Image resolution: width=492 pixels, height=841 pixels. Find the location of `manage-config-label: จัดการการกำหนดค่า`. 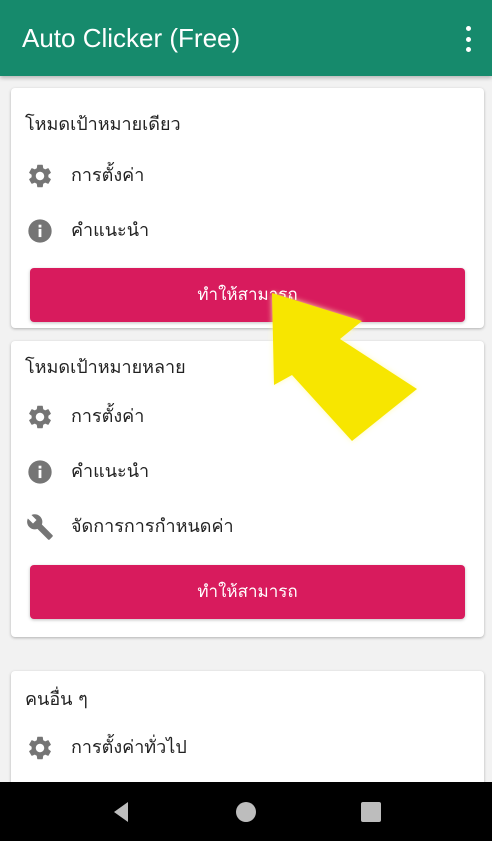

manage-config-label: จัดการการกำหนดค่า is located at coordinates (152, 526).